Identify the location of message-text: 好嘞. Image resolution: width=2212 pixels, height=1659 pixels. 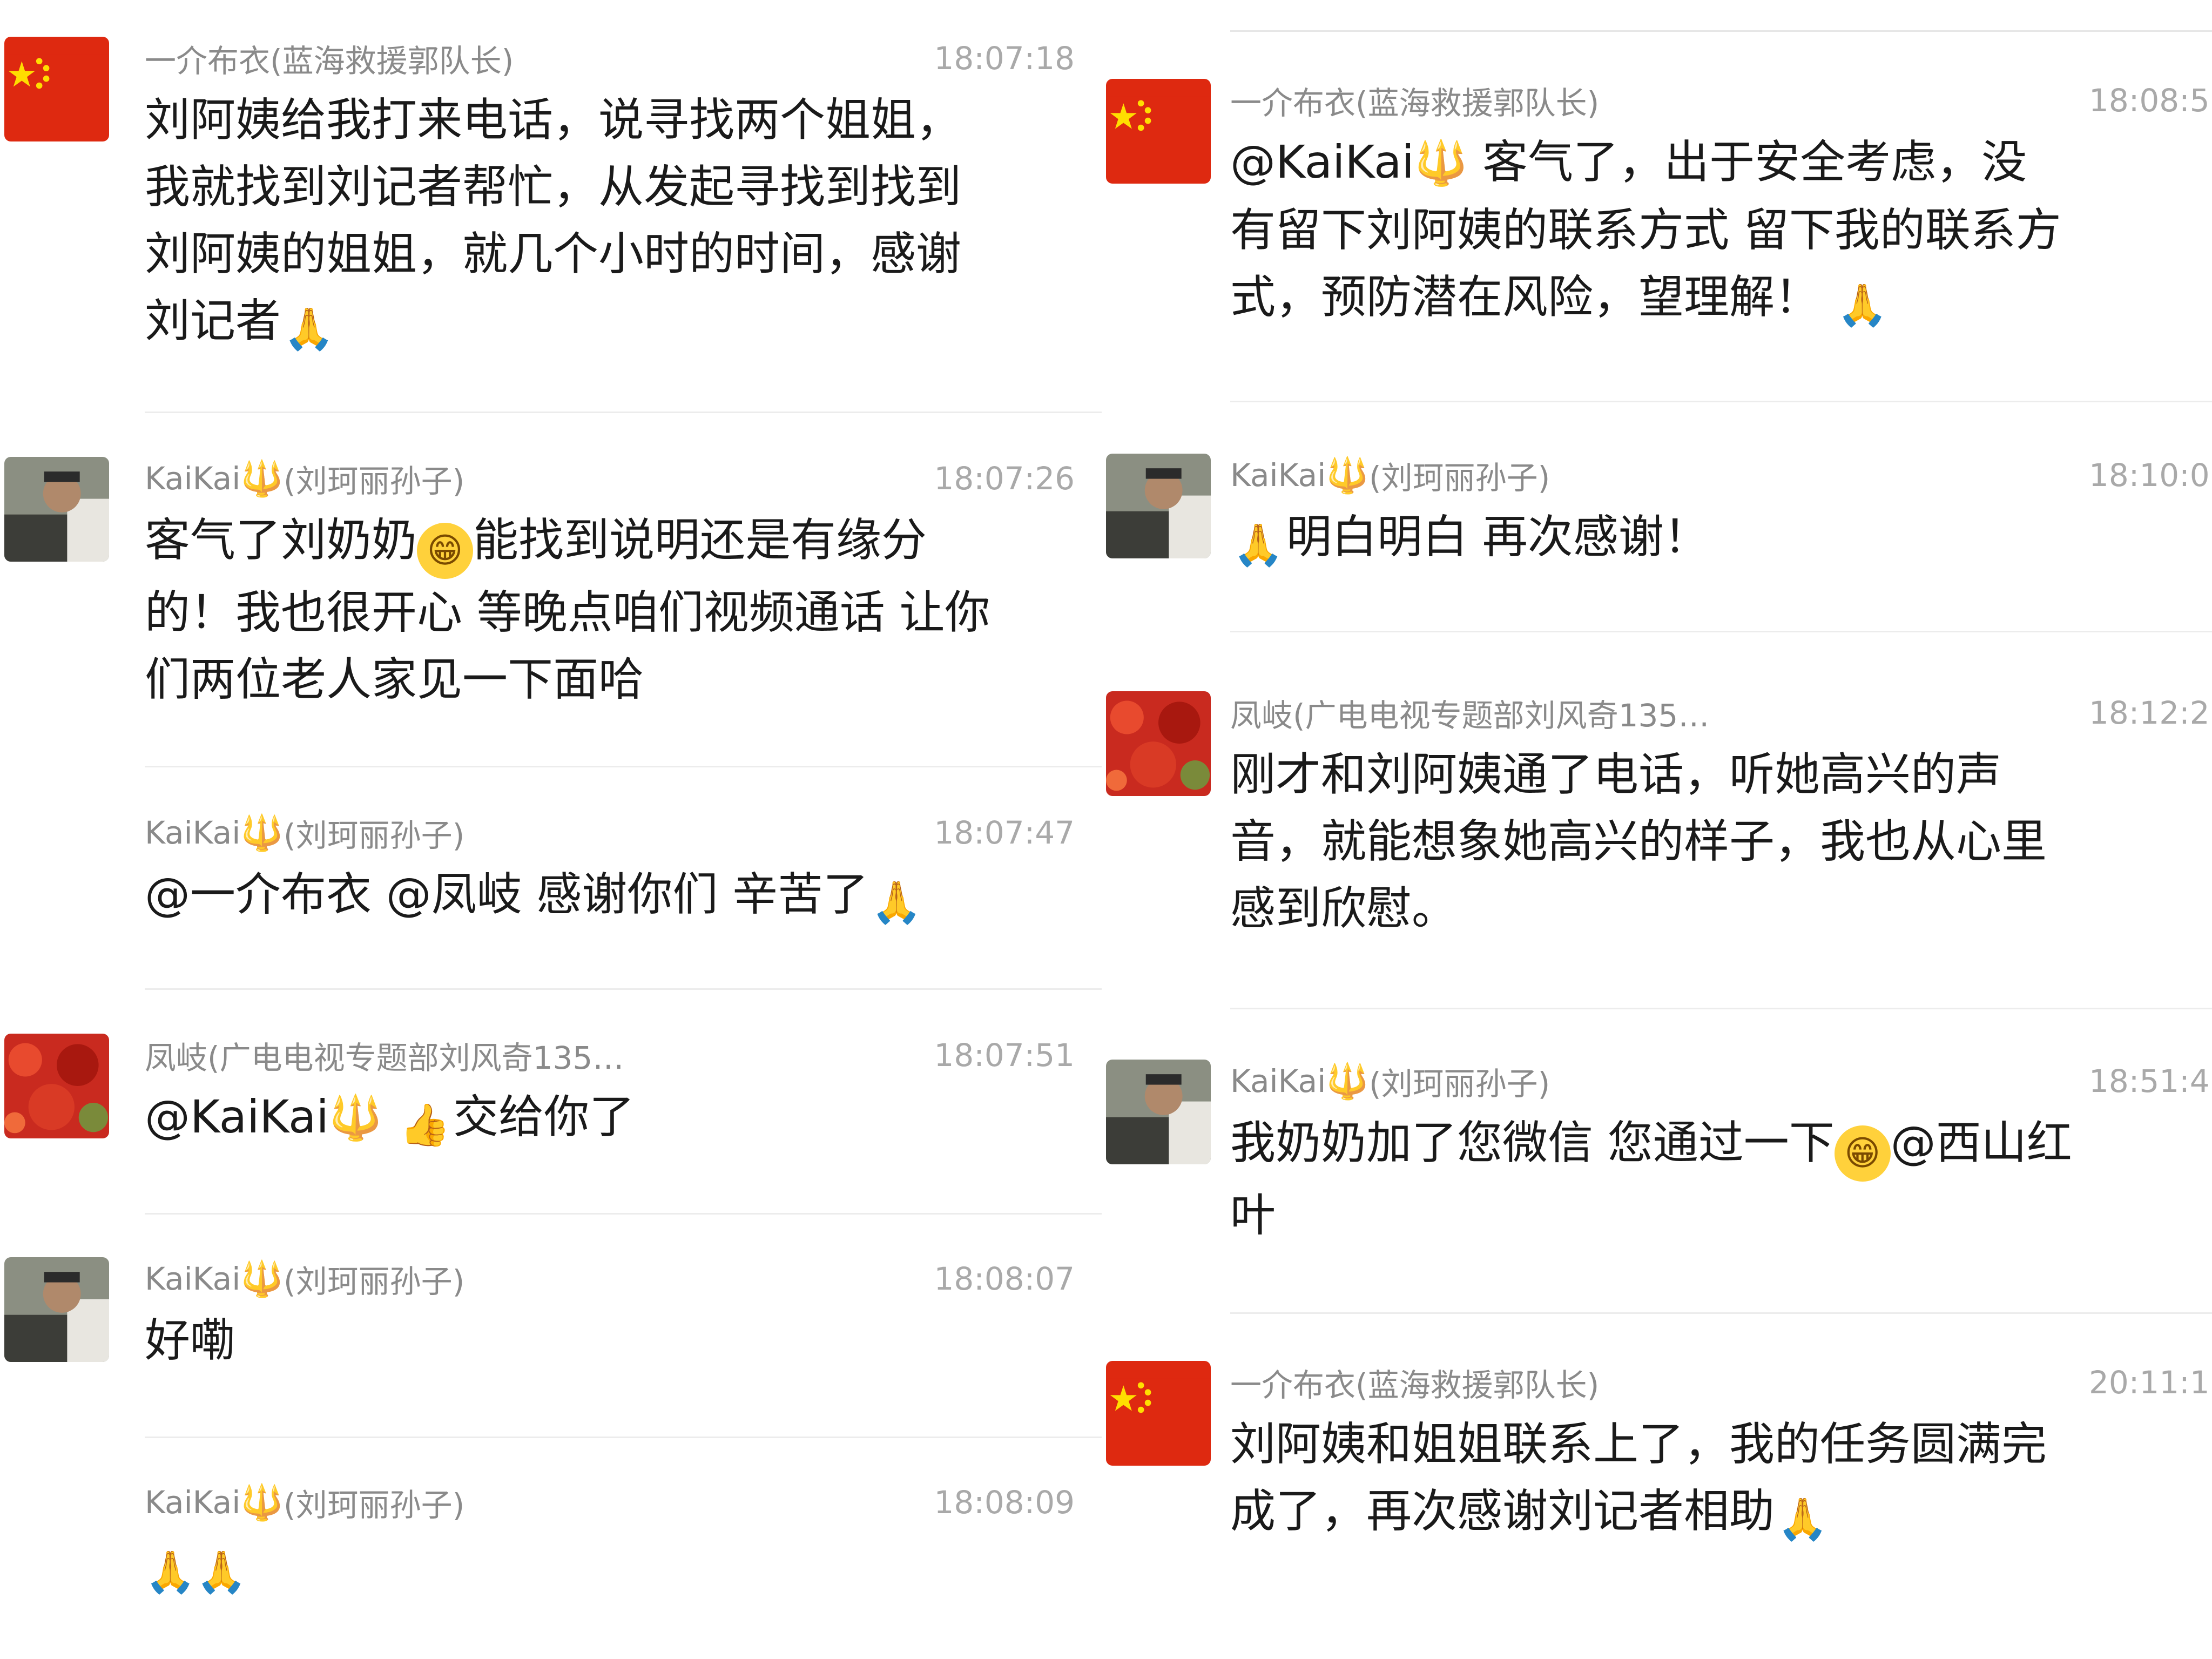
(190, 1340).